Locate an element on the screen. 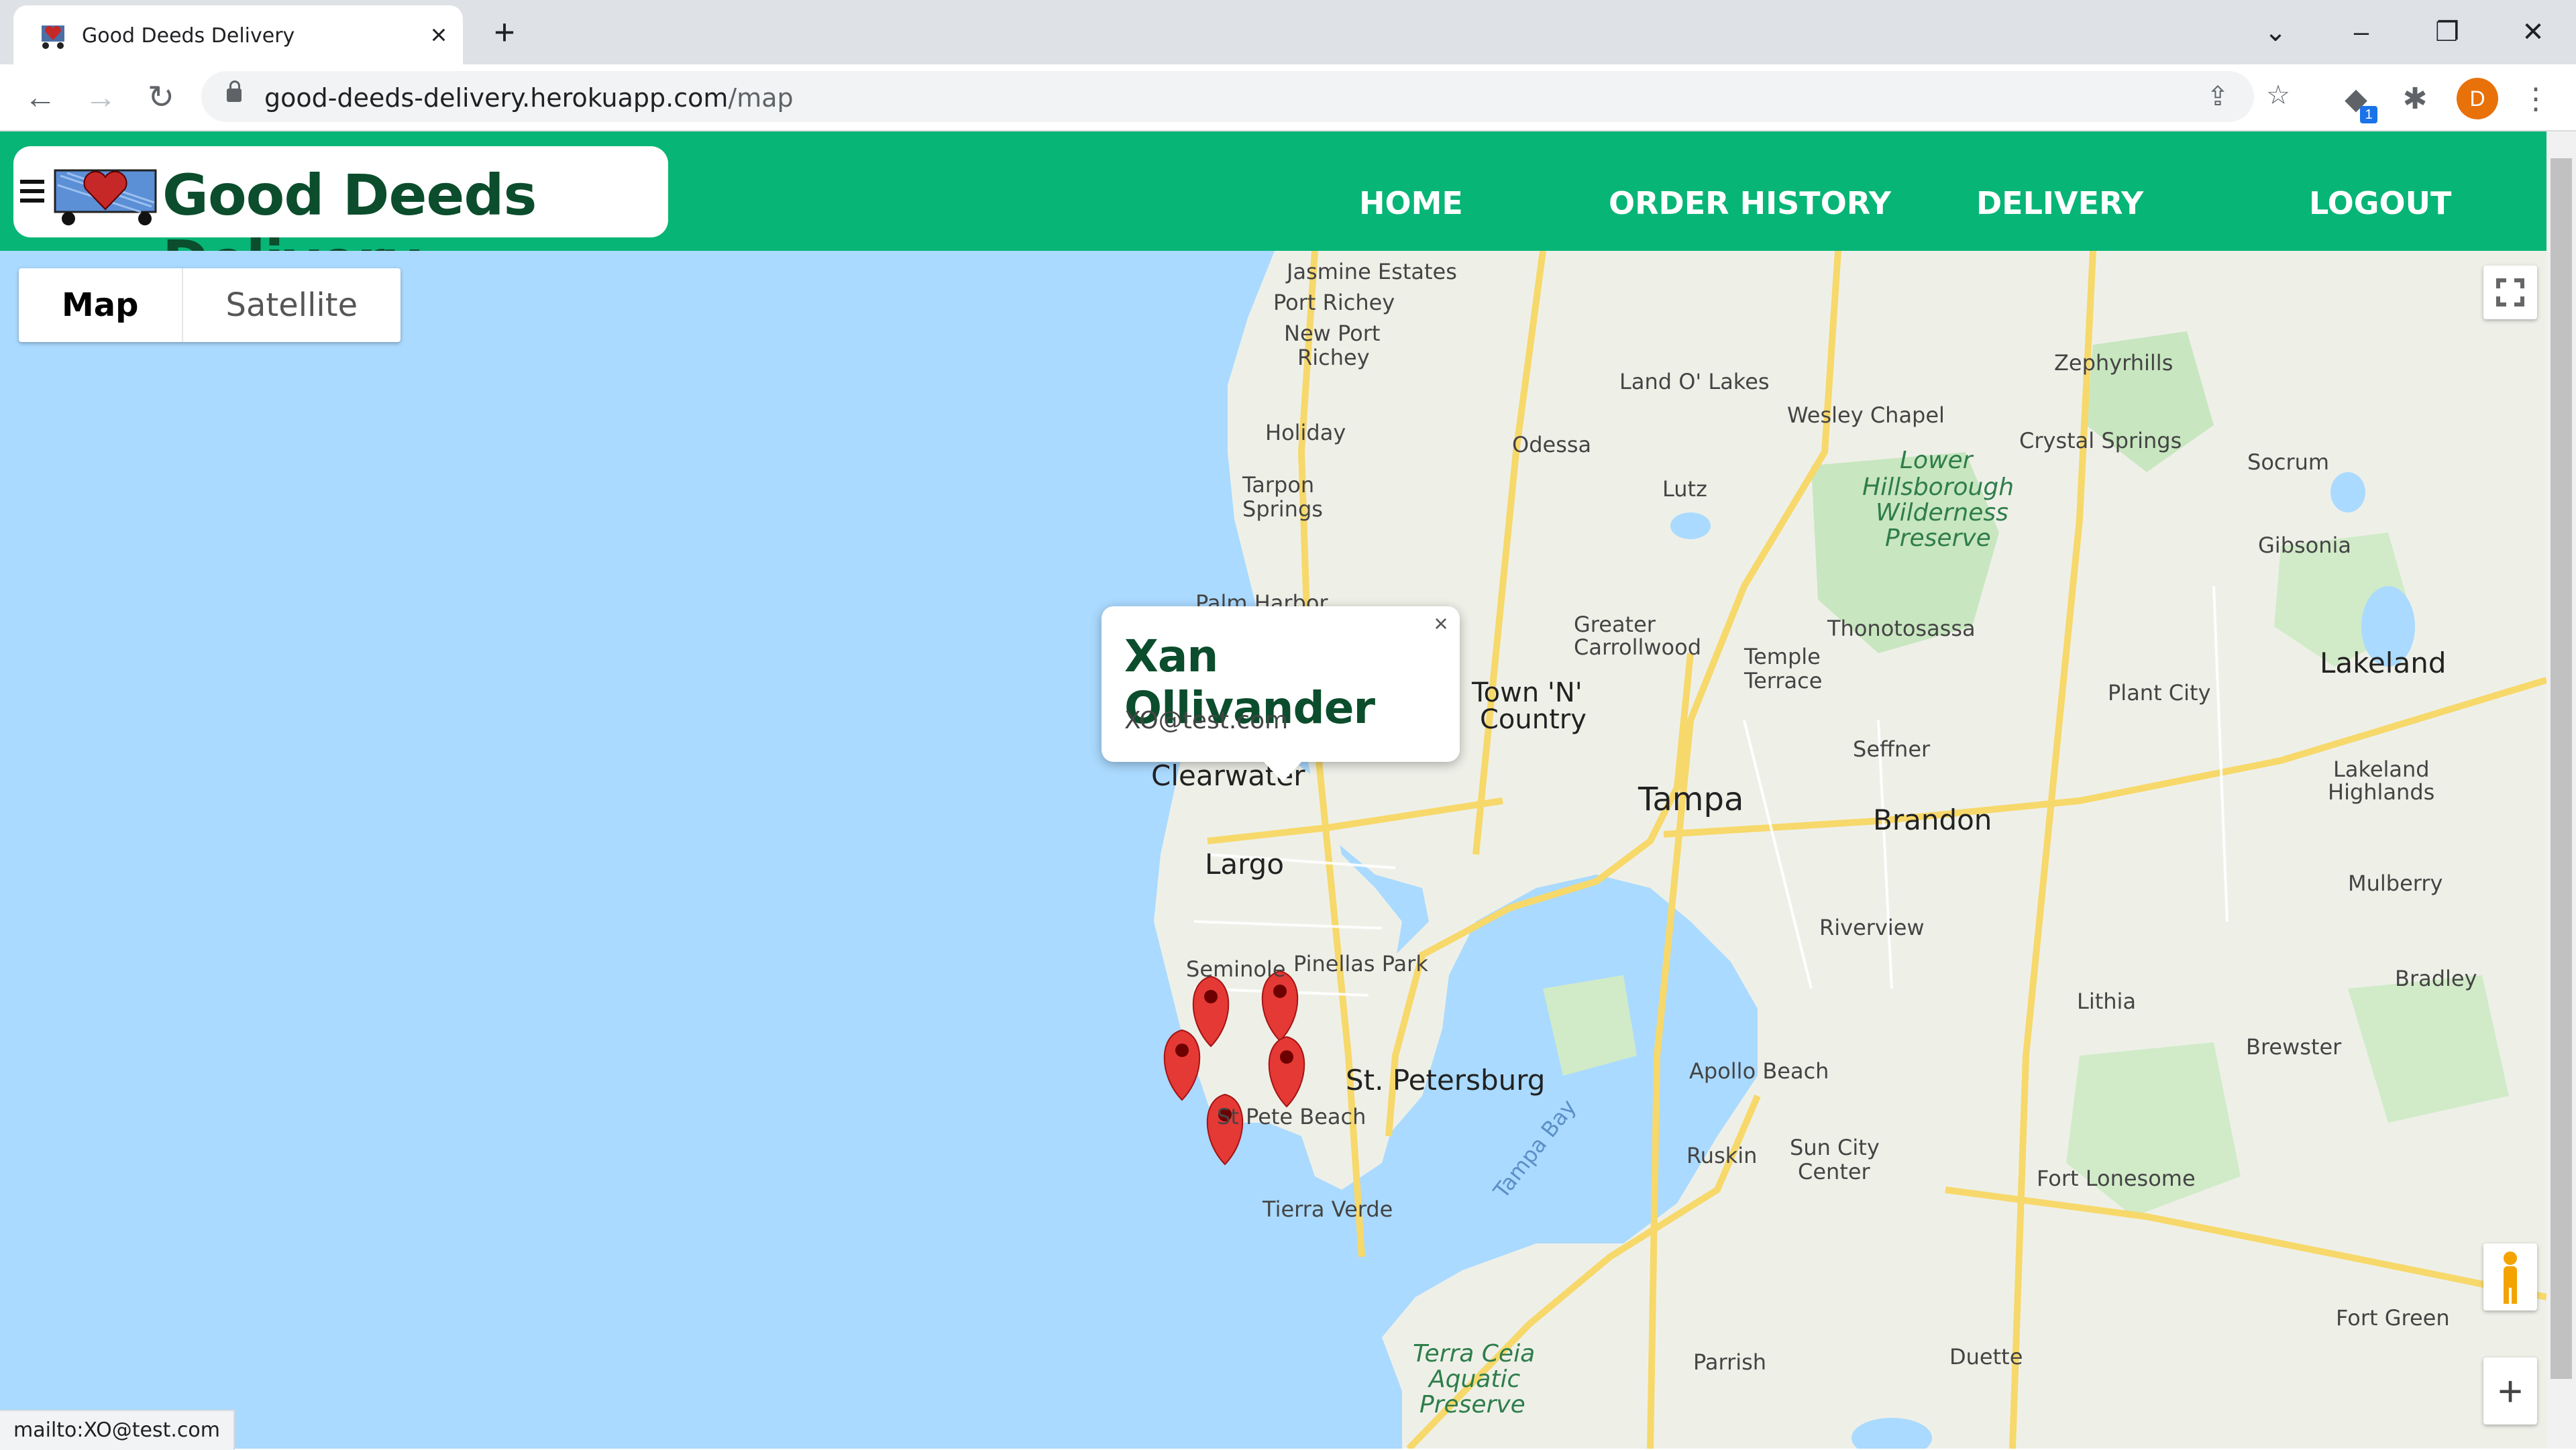  delivery-marker is located at coordinates (1182, 1065).